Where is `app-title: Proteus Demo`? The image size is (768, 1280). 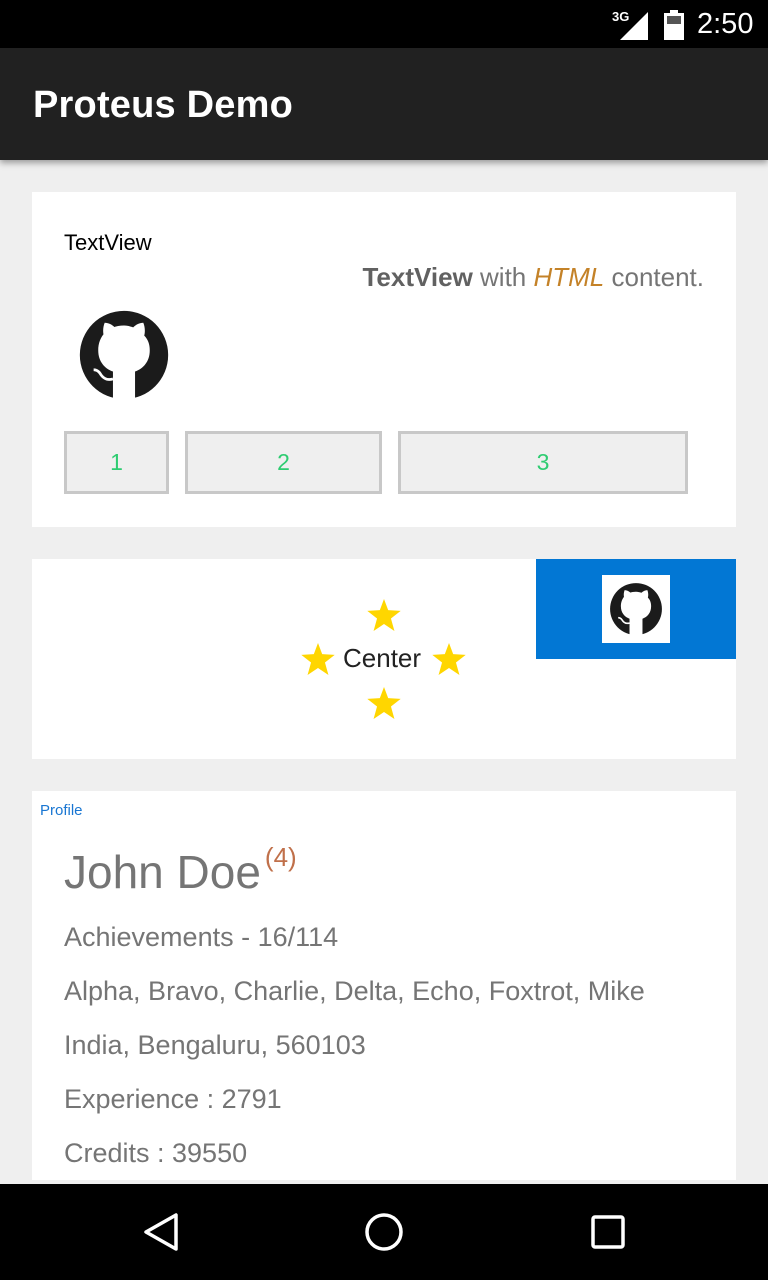 app-title: Proteus Demo is located at coordinates (163, 105).